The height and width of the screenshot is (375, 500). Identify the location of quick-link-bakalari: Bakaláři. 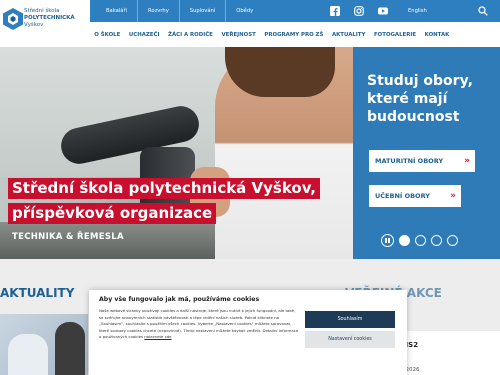
(114, 11).